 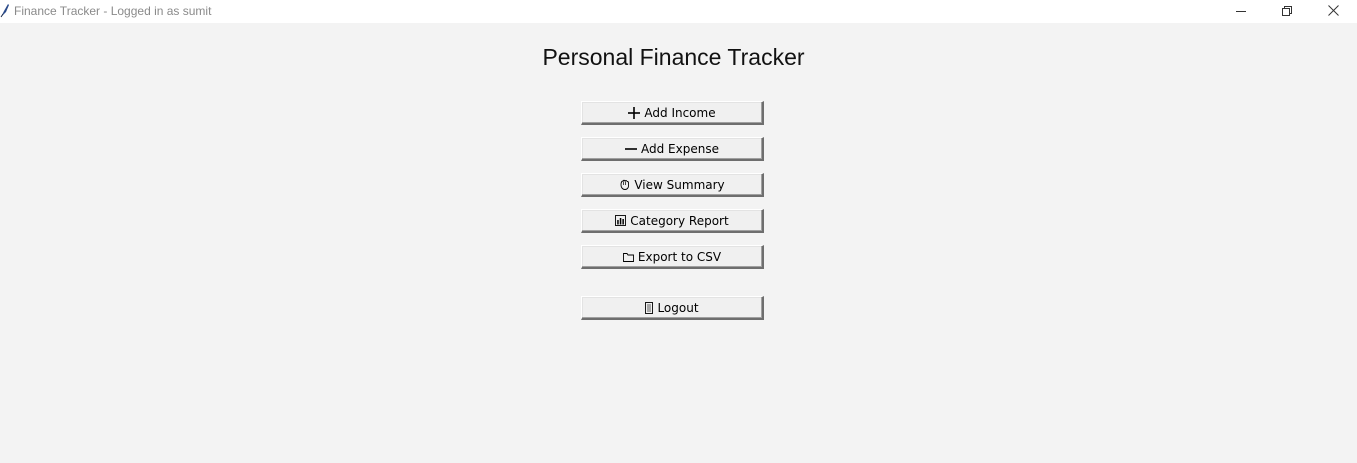 What do you see at coordinates (628, 257) in the screenshot?
I see `folder-icon` at bounding box center [628, 257].